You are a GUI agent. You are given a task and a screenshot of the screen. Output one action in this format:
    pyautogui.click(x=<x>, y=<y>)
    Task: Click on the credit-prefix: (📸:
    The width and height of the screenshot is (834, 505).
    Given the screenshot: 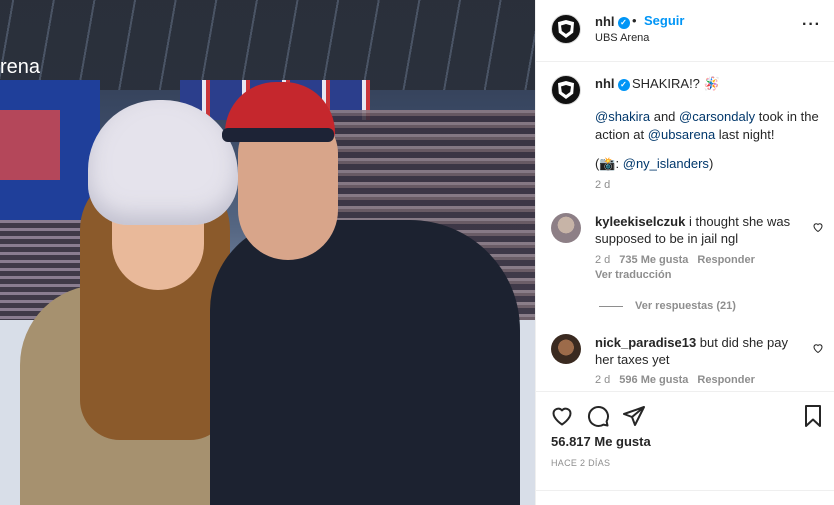 What is the action you would take?
    pyautogui.click(x=609, y=163)
    